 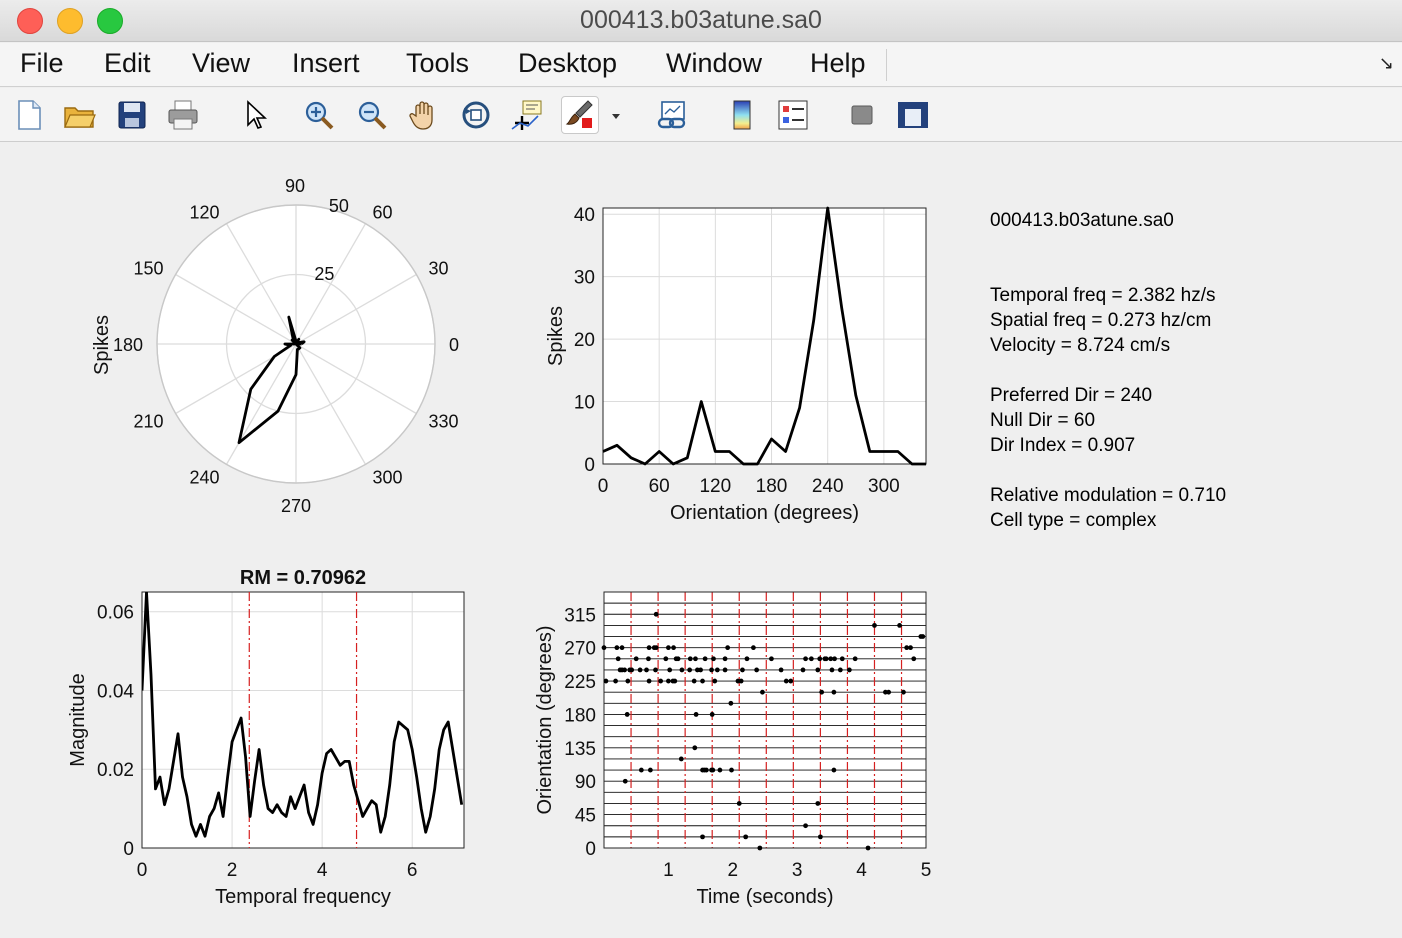 What do you see at coordinates (1073, 520) in the screenshot?
I see `info-cell-type: Cell type = complex` at bounding box center [1073, 520].